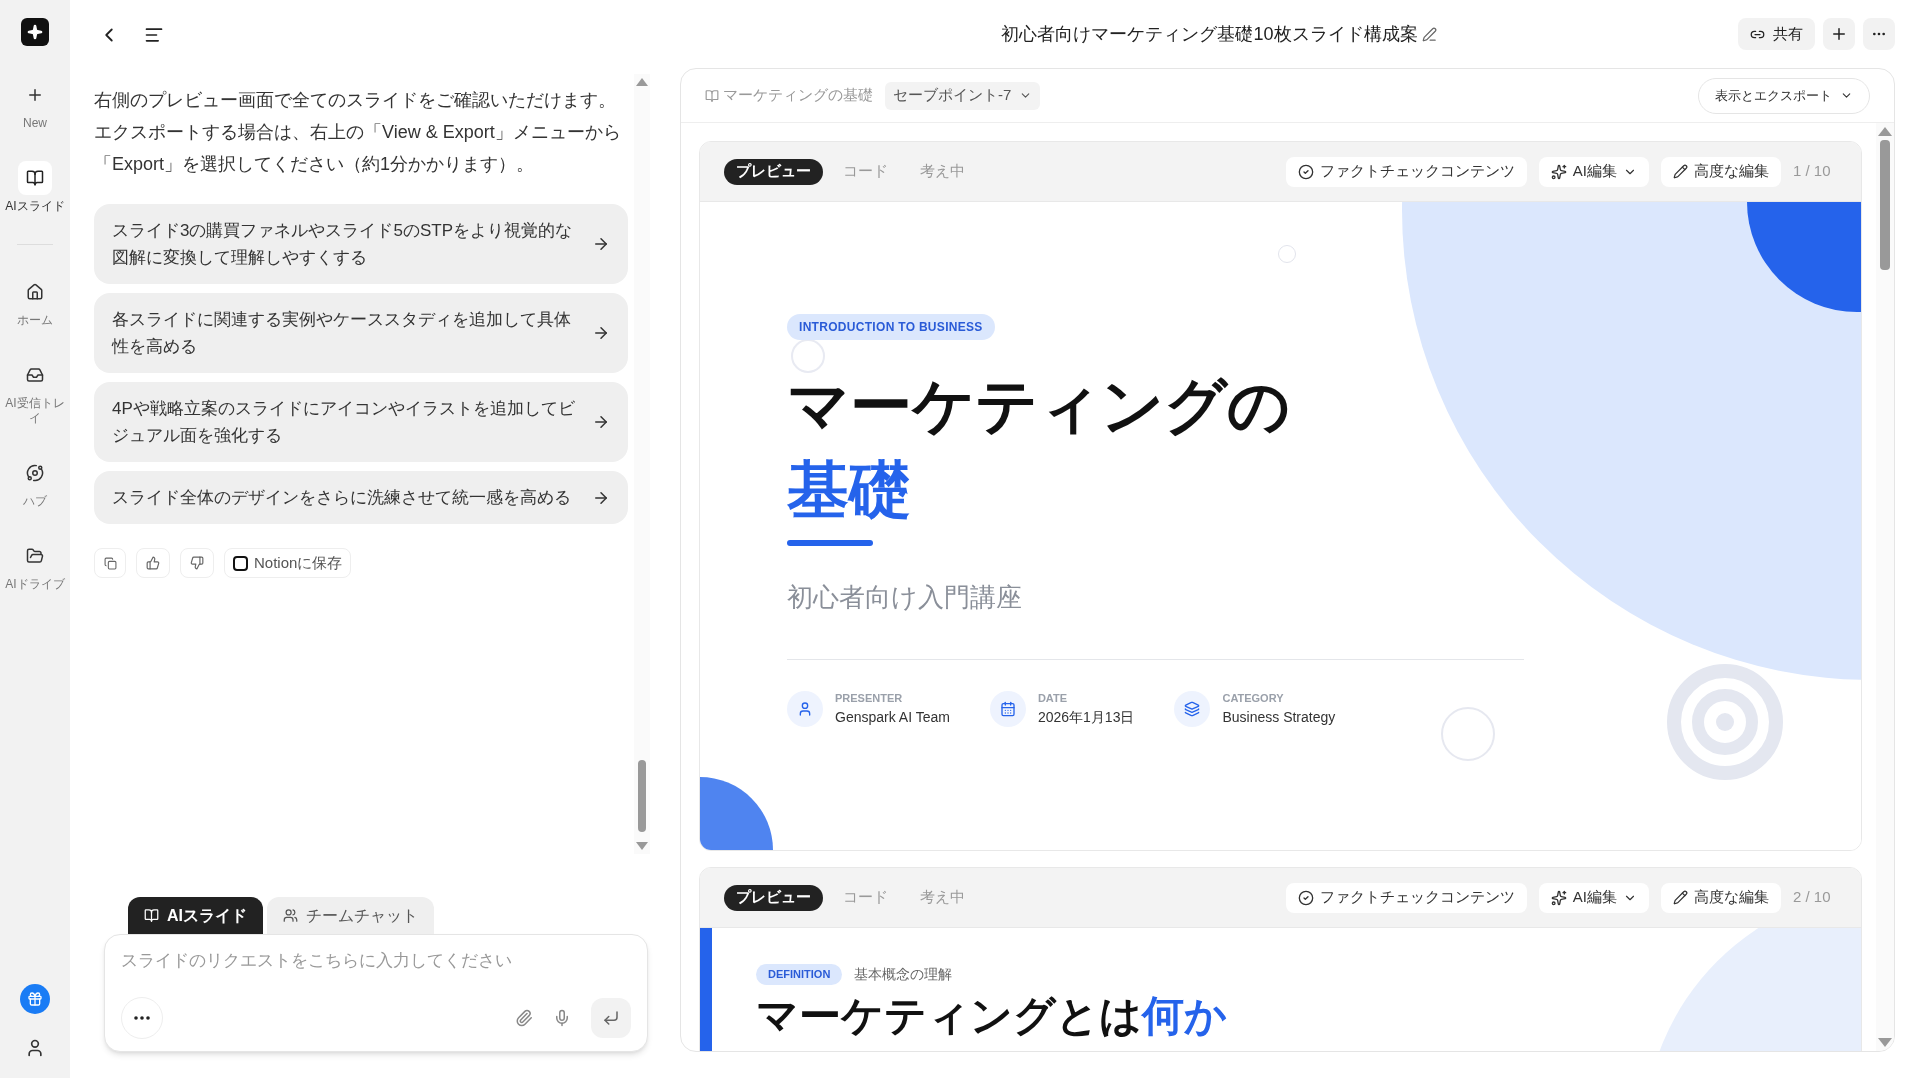 The image size is (1917, 1078). I want to click on layers-icon, so click(1192, 708).